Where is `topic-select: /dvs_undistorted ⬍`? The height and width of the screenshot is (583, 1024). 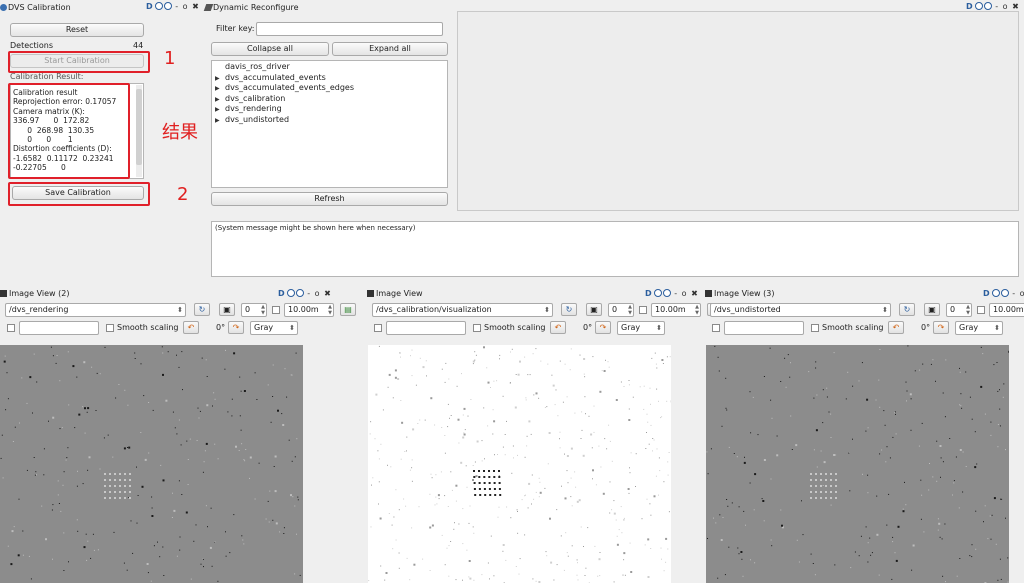 topic-select: /dvs_undistorted ⬍ is located at coordinates (800, 310).